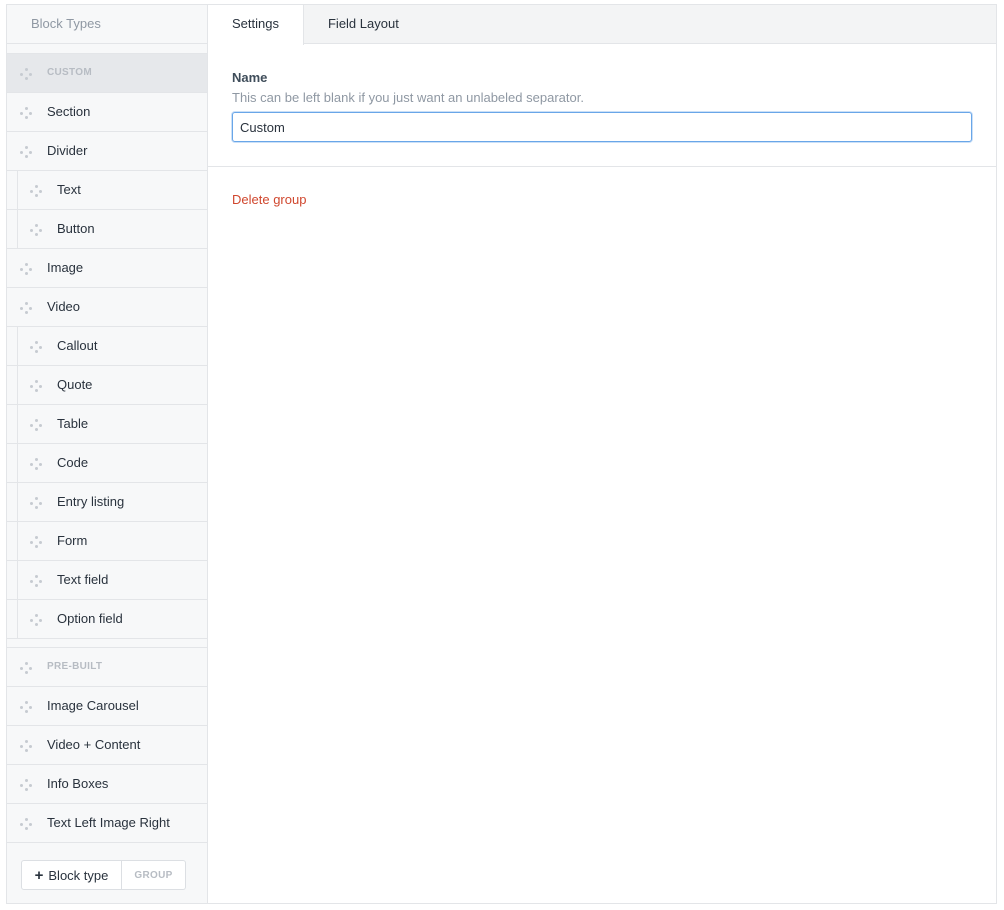 The height and width of the screenshot is (910, 1004). I want to click on block-type-label: Code, so click(73, 462).